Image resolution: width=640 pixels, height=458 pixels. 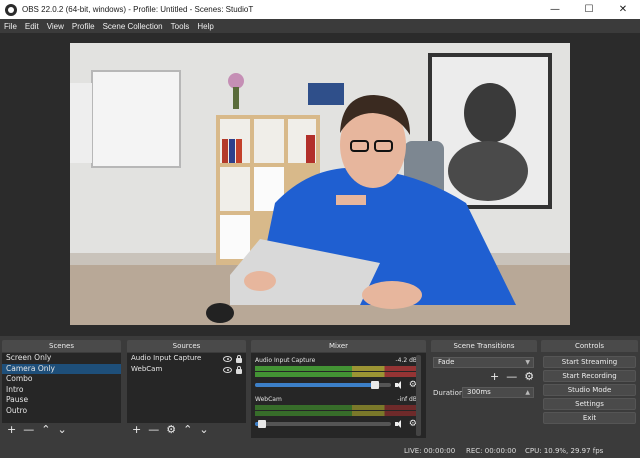 I want to click on cpu-fps: CPU: 10.9%, 29.97 fps, so click(x=564, y=451).